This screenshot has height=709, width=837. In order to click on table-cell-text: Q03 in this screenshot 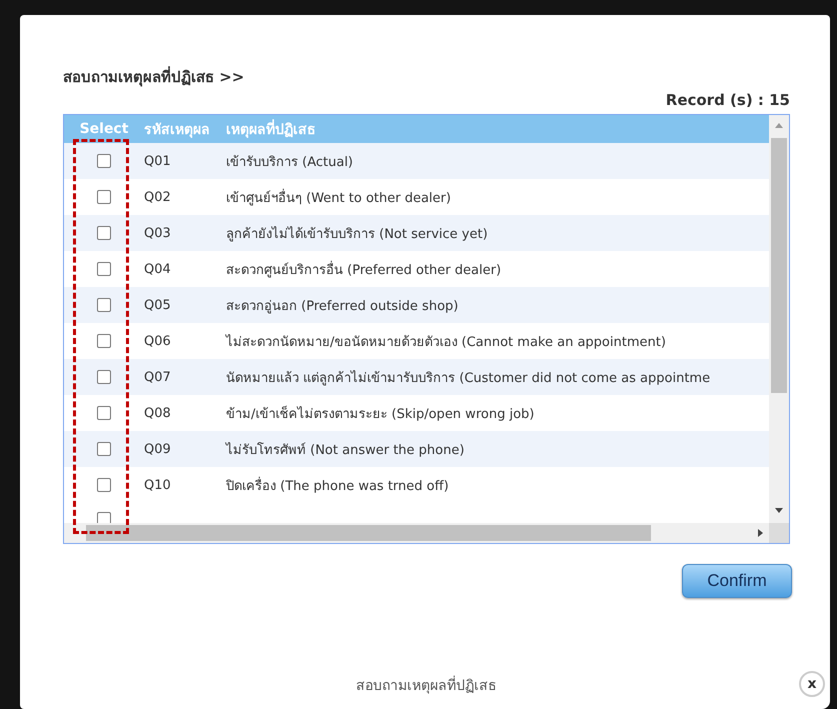, I will do `click(158, 233)`.